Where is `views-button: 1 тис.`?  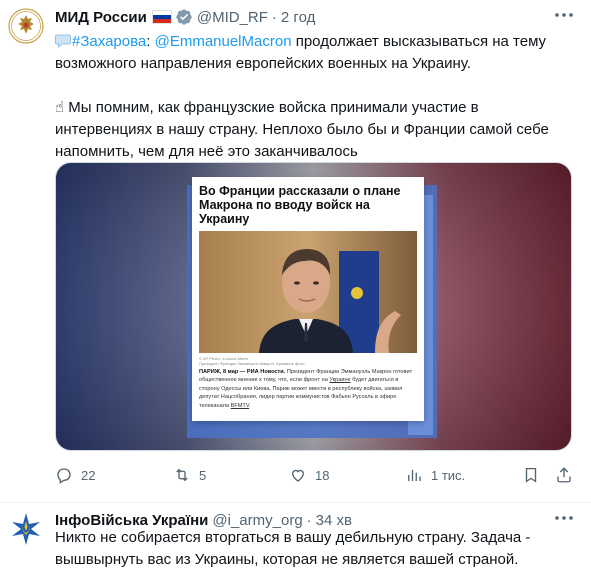 views-button: 1 тис. is located at coordinates (435, 475).